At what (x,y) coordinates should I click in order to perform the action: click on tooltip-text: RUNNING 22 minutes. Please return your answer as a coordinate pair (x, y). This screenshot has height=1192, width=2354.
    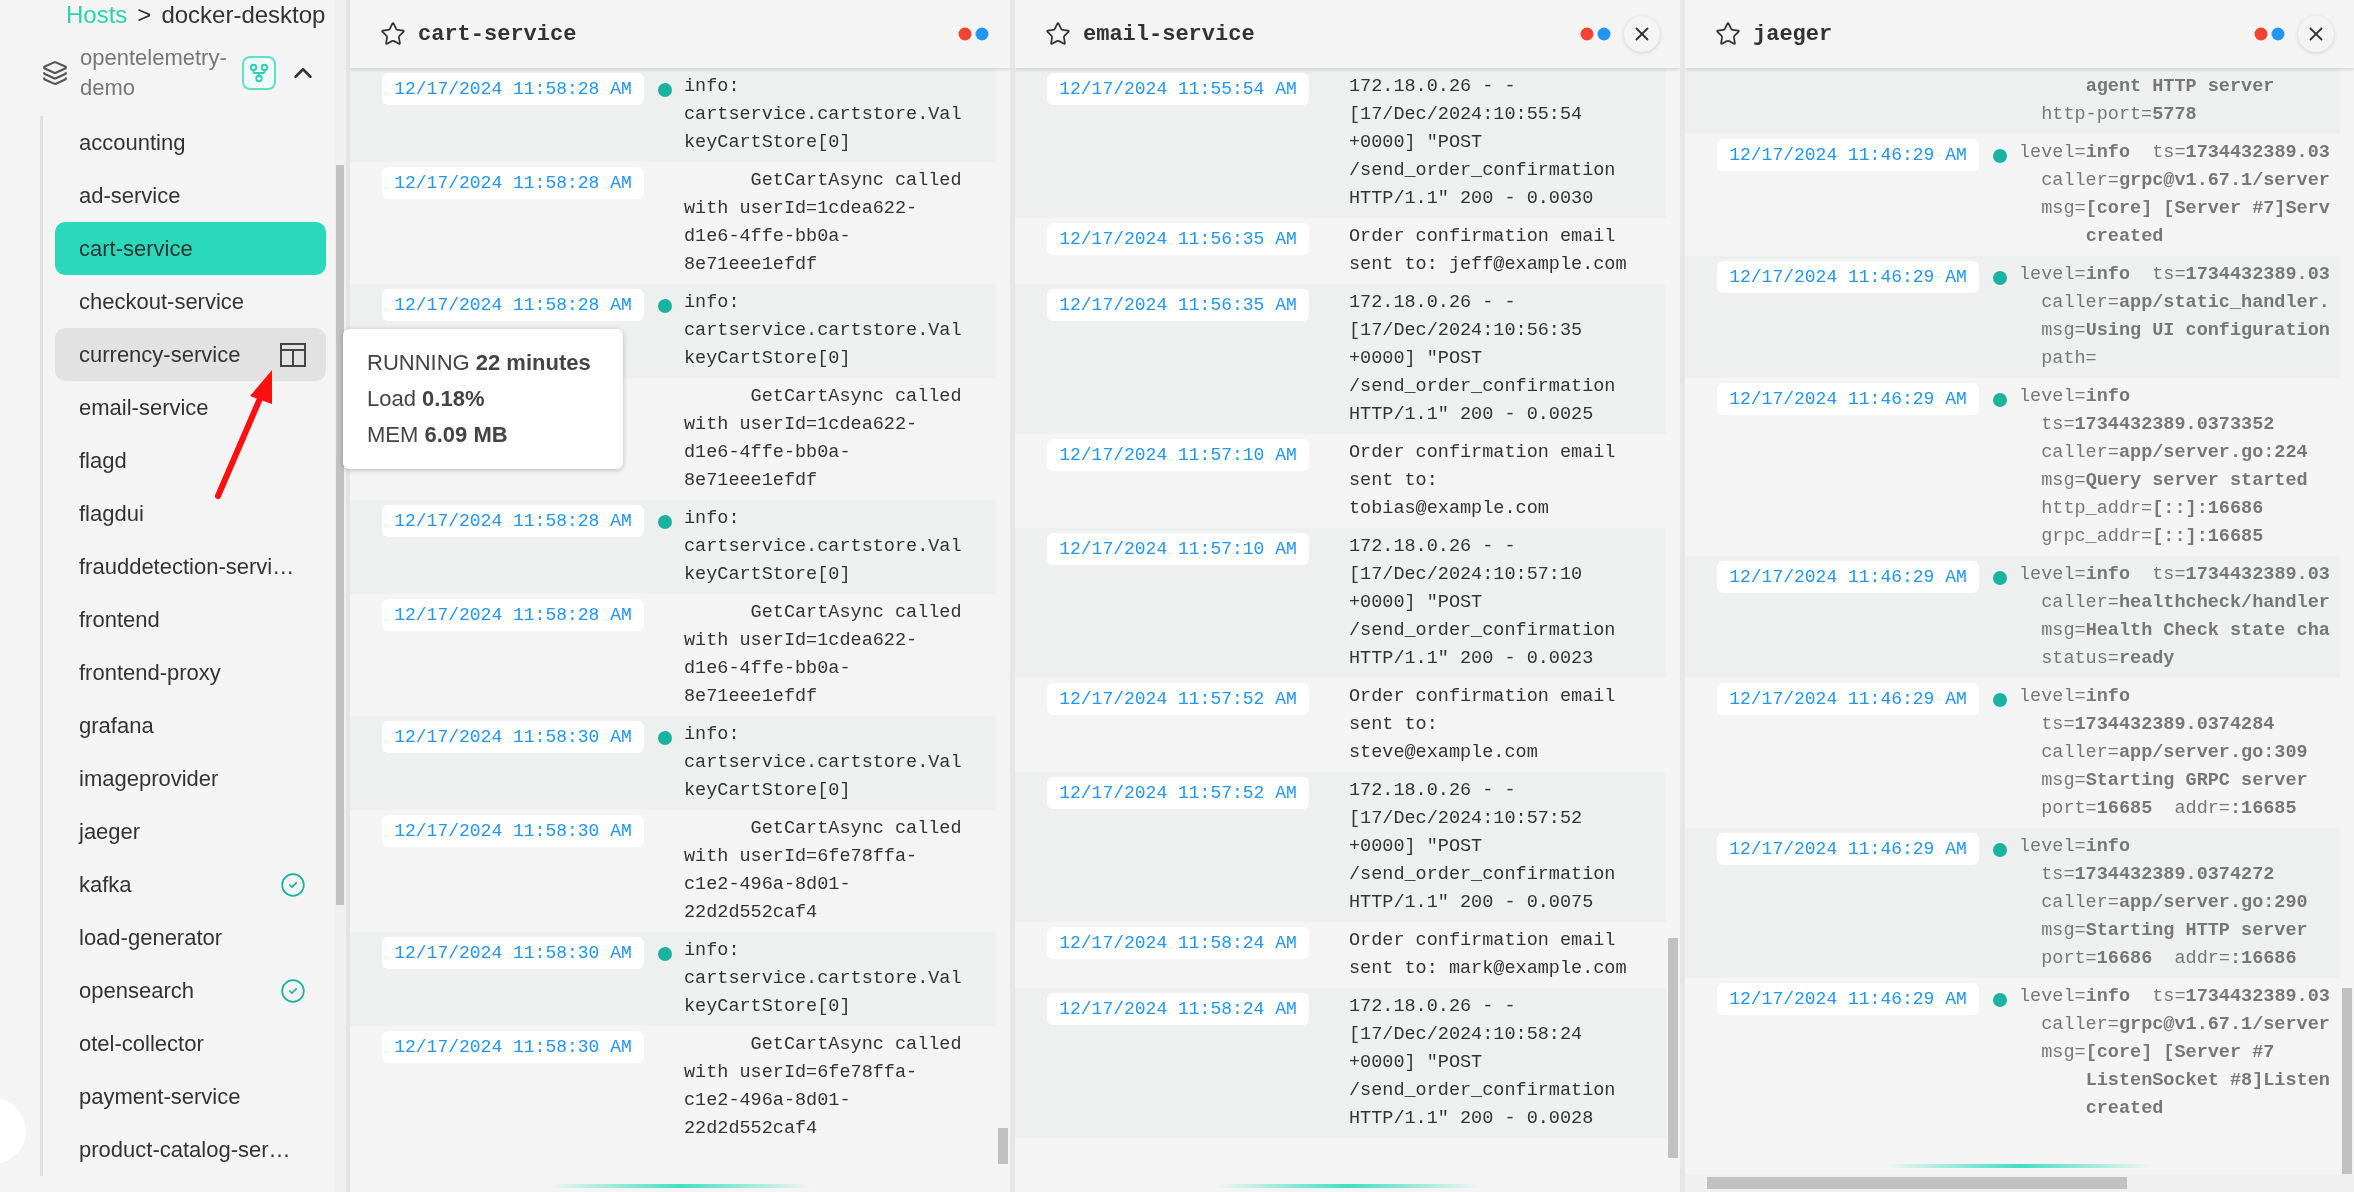
    Looking at the image, I should click on (479, 363).